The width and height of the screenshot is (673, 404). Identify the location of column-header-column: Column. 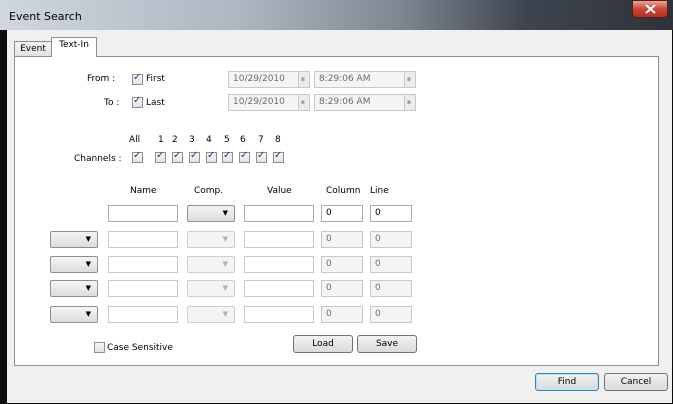
(343, 191).